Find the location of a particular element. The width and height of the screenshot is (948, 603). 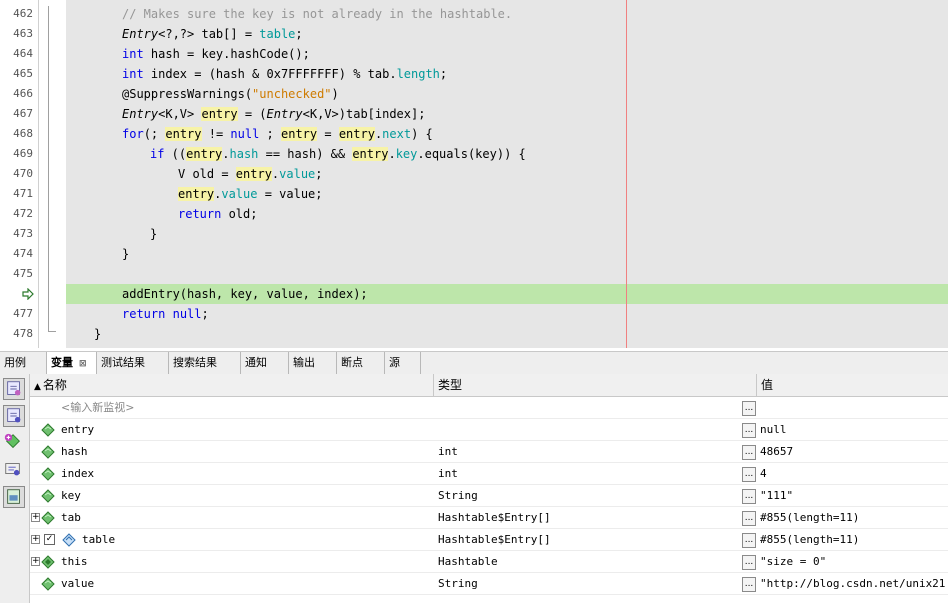

show-classes-button is located at coordinates (14, 497).